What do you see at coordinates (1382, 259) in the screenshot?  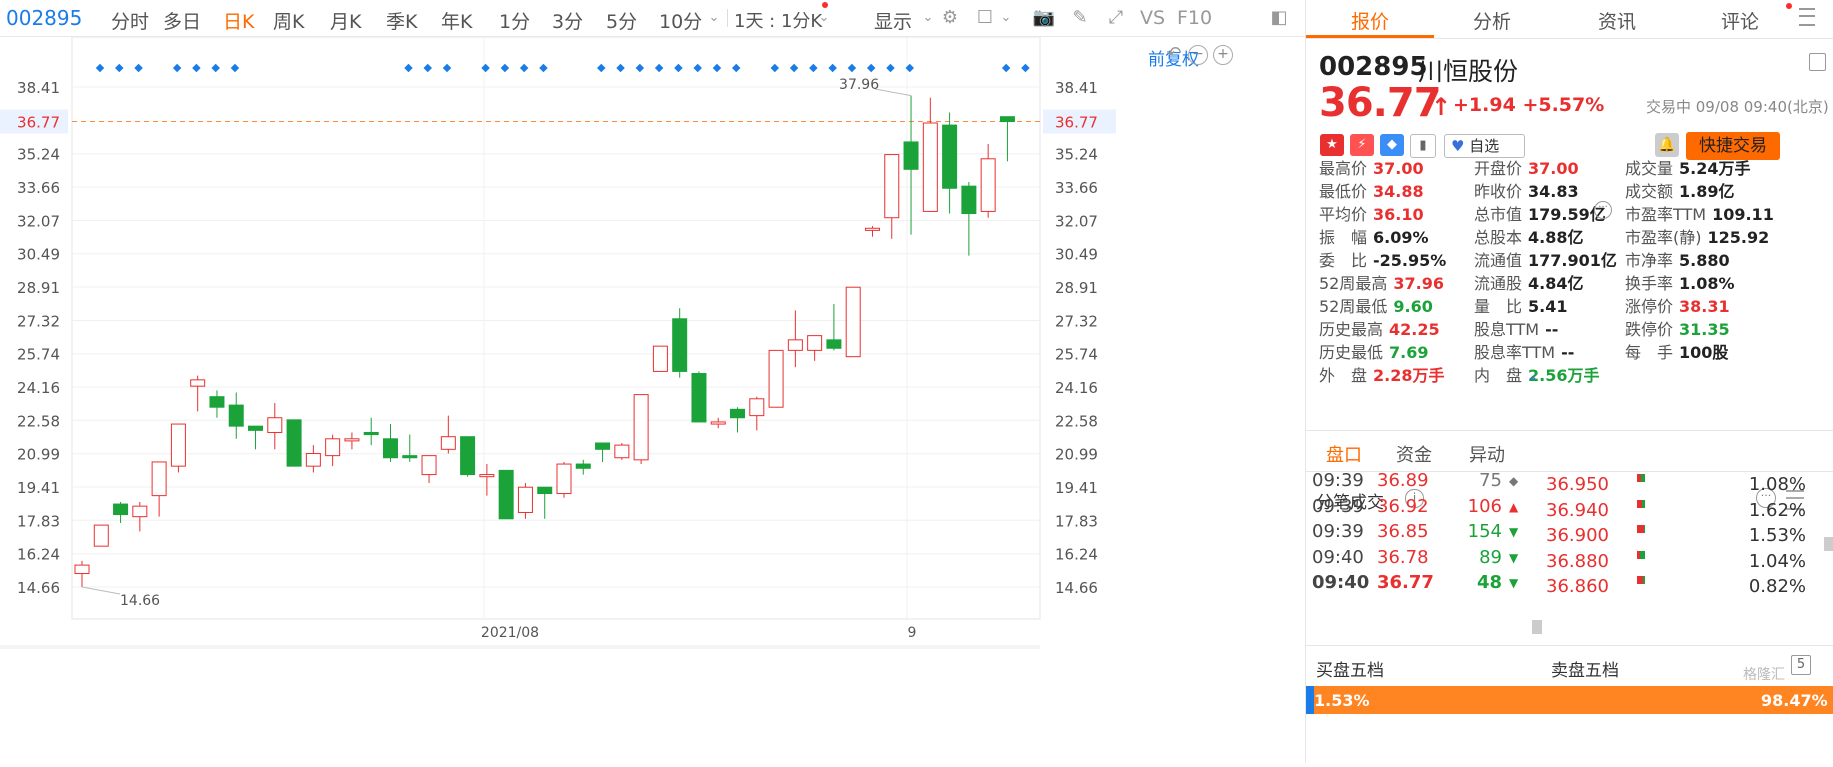 I see `stat-item: 委 比 -25.95%` at bounding box center [1382, 259].